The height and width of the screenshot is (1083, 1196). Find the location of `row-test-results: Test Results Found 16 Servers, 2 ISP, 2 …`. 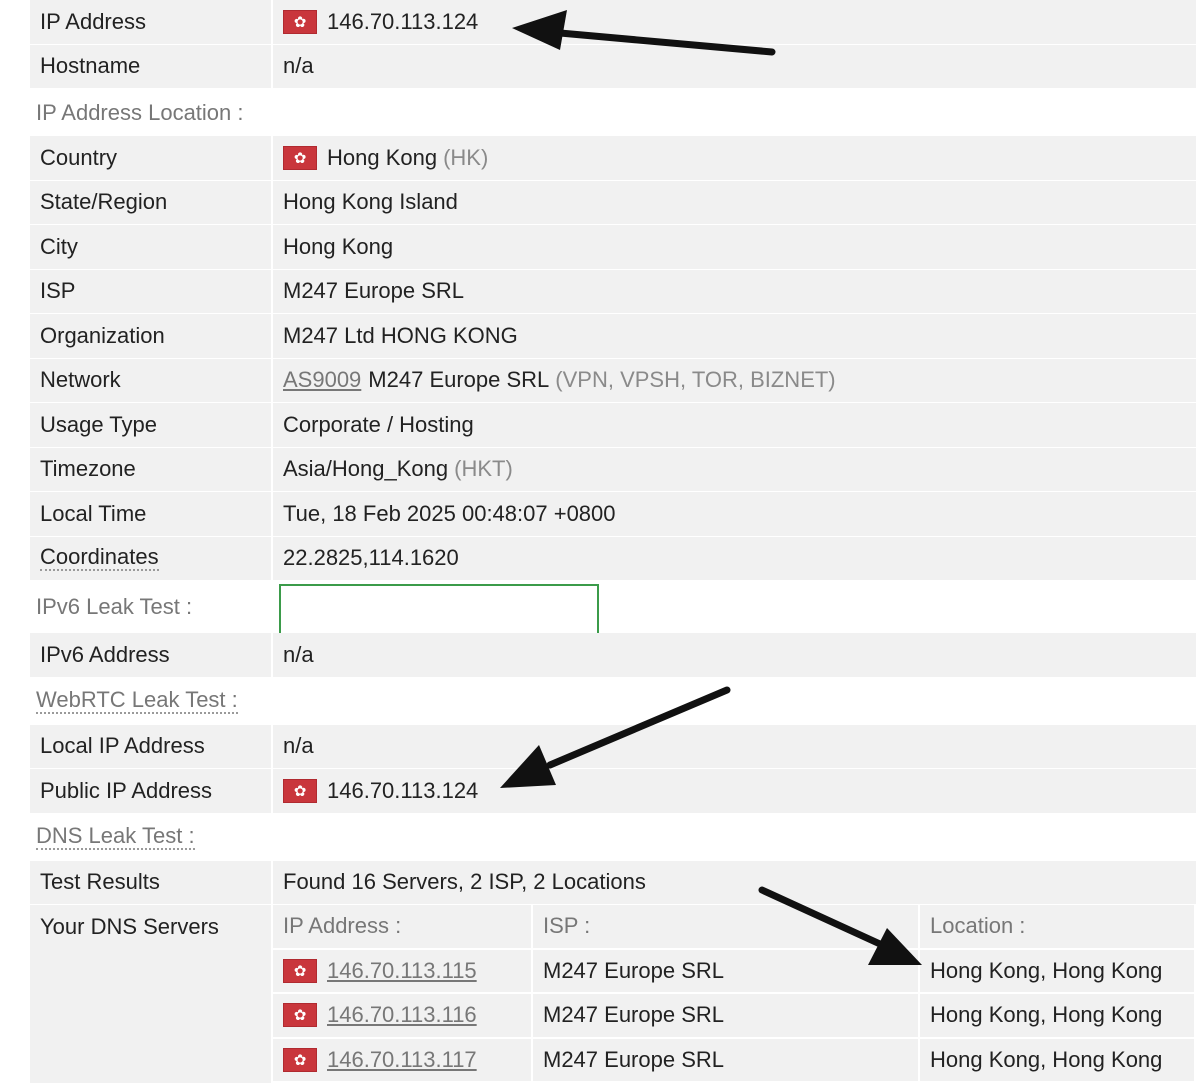

row-test-results: Test Results Found 16 Servers, 2 ISP, 2 … is located at coordinates (613, 883).